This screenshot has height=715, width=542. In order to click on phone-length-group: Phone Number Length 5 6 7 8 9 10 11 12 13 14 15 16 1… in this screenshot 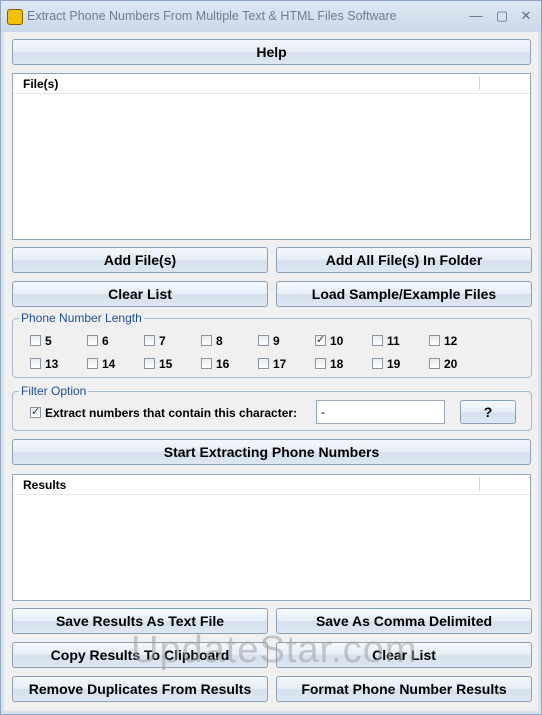, I will do `click(272, 344)`.